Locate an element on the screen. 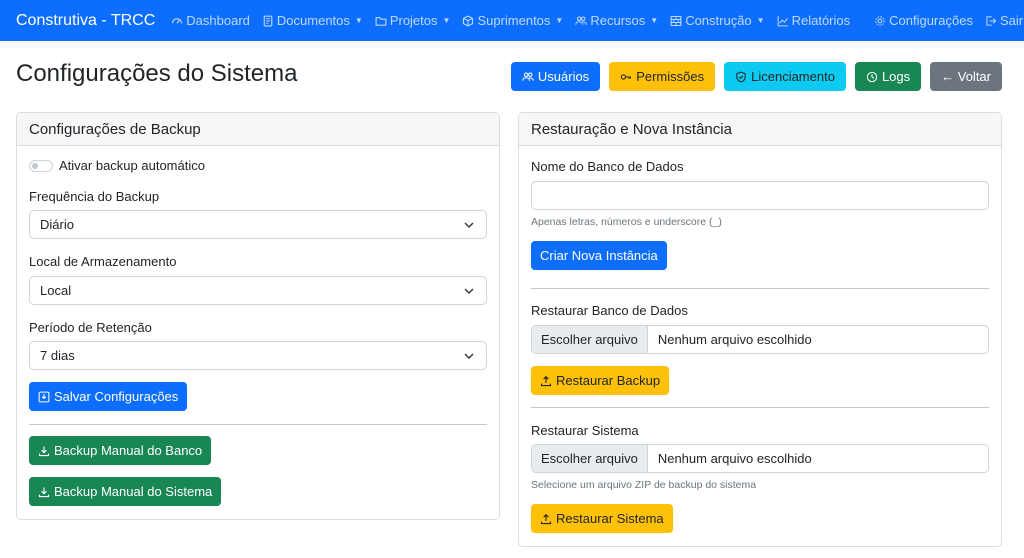 The width and height of the screenshot is (1024, 558). nav-construcao: Construção ▼ is located at coordinates (717, 20).